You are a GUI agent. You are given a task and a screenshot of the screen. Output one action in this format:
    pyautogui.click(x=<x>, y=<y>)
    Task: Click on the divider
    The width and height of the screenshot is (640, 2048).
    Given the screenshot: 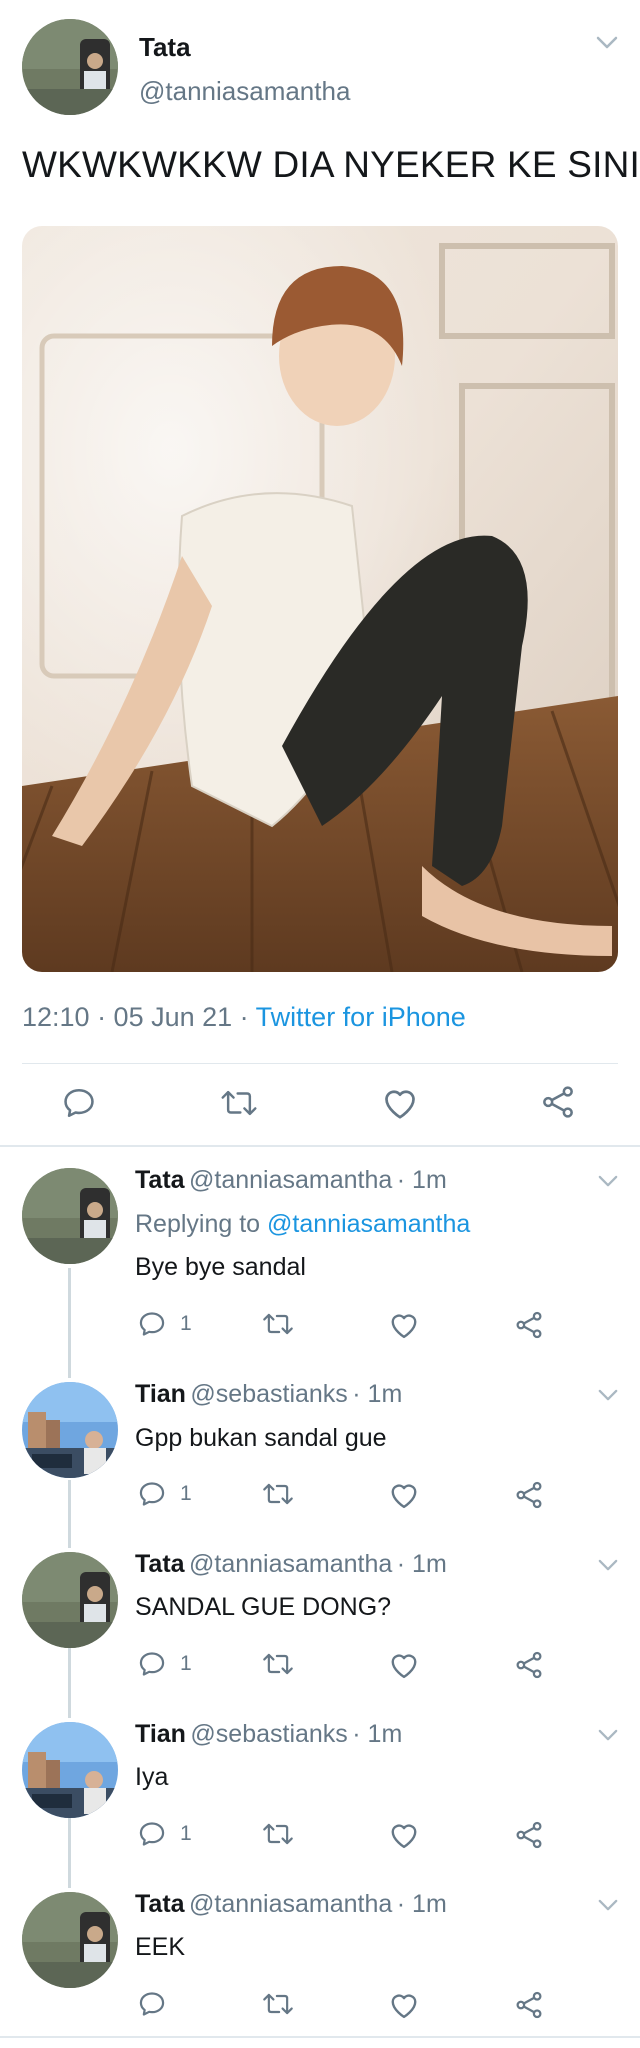 What is the action you would take?
    pyautogui.click(x=320, y=1063)
    